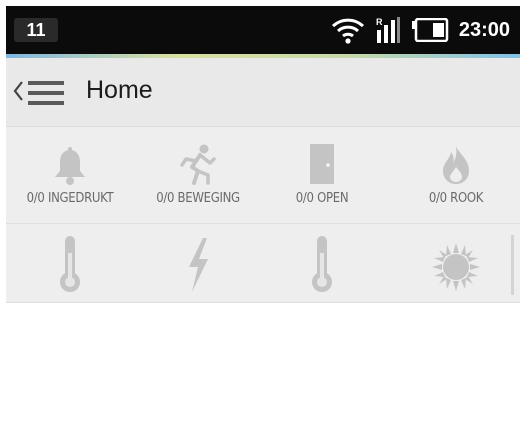 The height and width of the screenshot is (448, 526). Describe the element at coordinates (119, 90) in the screenshot. I see `page-title: Home` at that location.